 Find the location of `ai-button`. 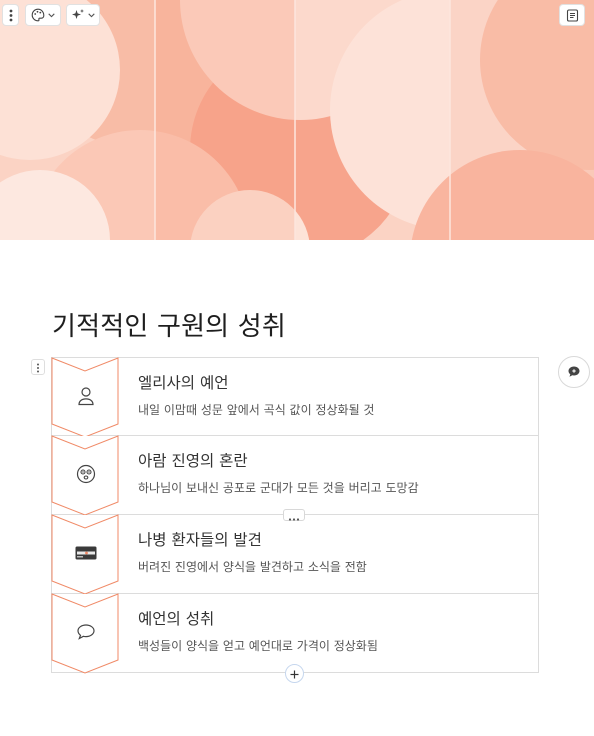

ai-button is located at coordinates (83, 15).